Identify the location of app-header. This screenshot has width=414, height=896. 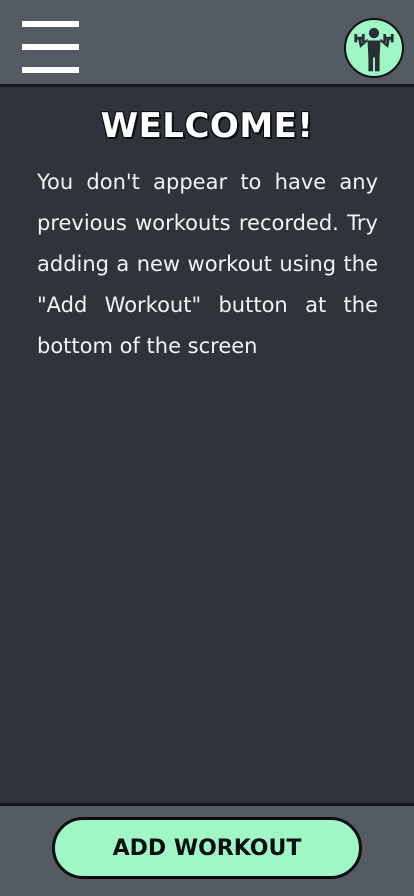
(207, 43).